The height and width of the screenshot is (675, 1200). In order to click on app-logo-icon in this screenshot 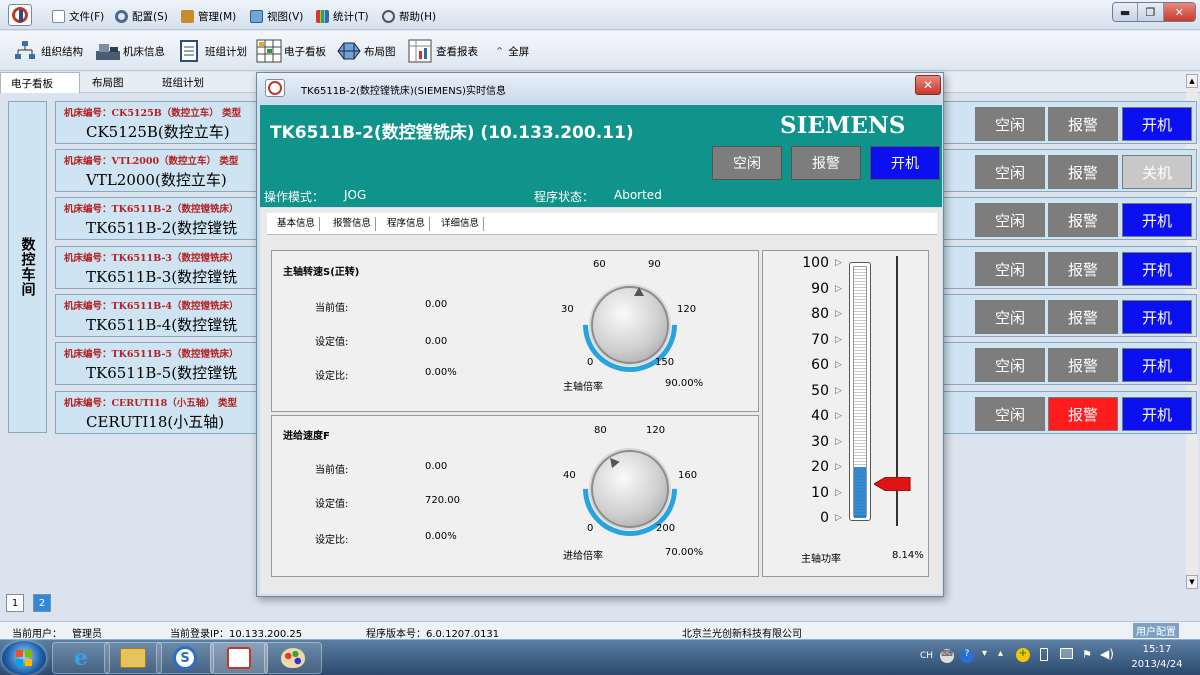, I will do `click(239, 658)`.